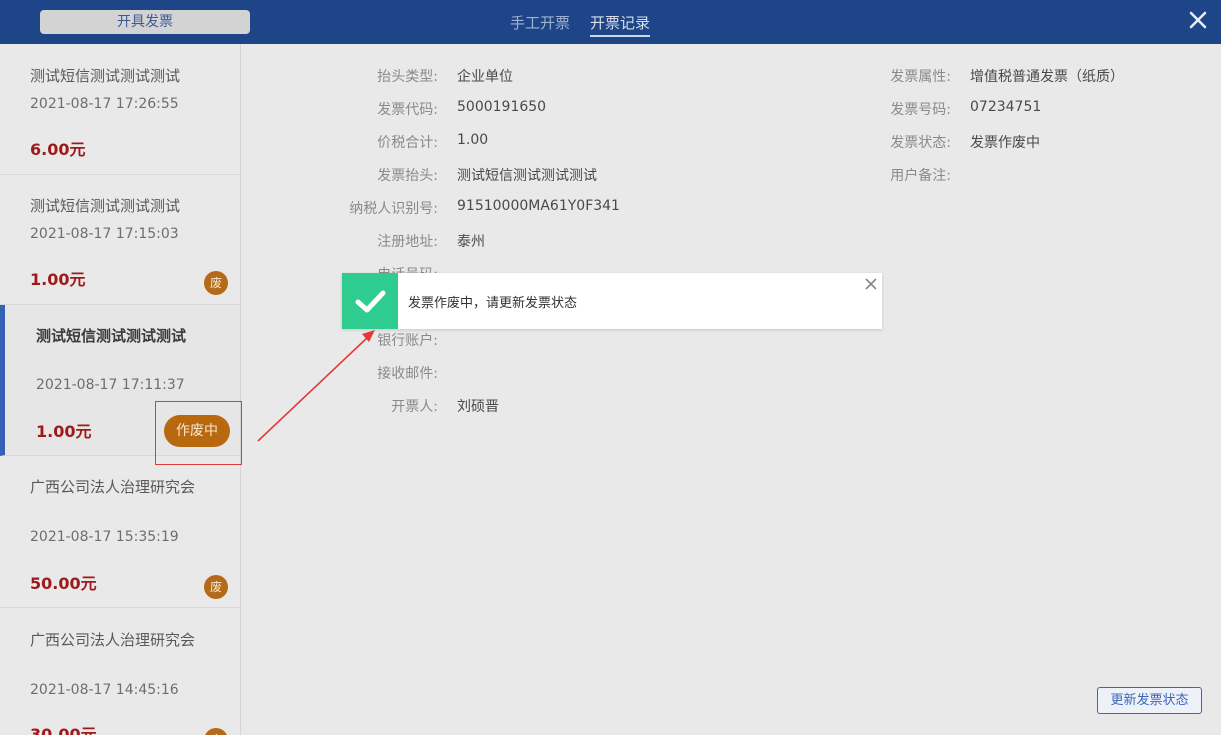 This screenshot has width=1221, height=735. Describe the element at coordinates (104, 104) in the screenshot. I see `record-time: 2021-08-17 17:26:55` at that location.